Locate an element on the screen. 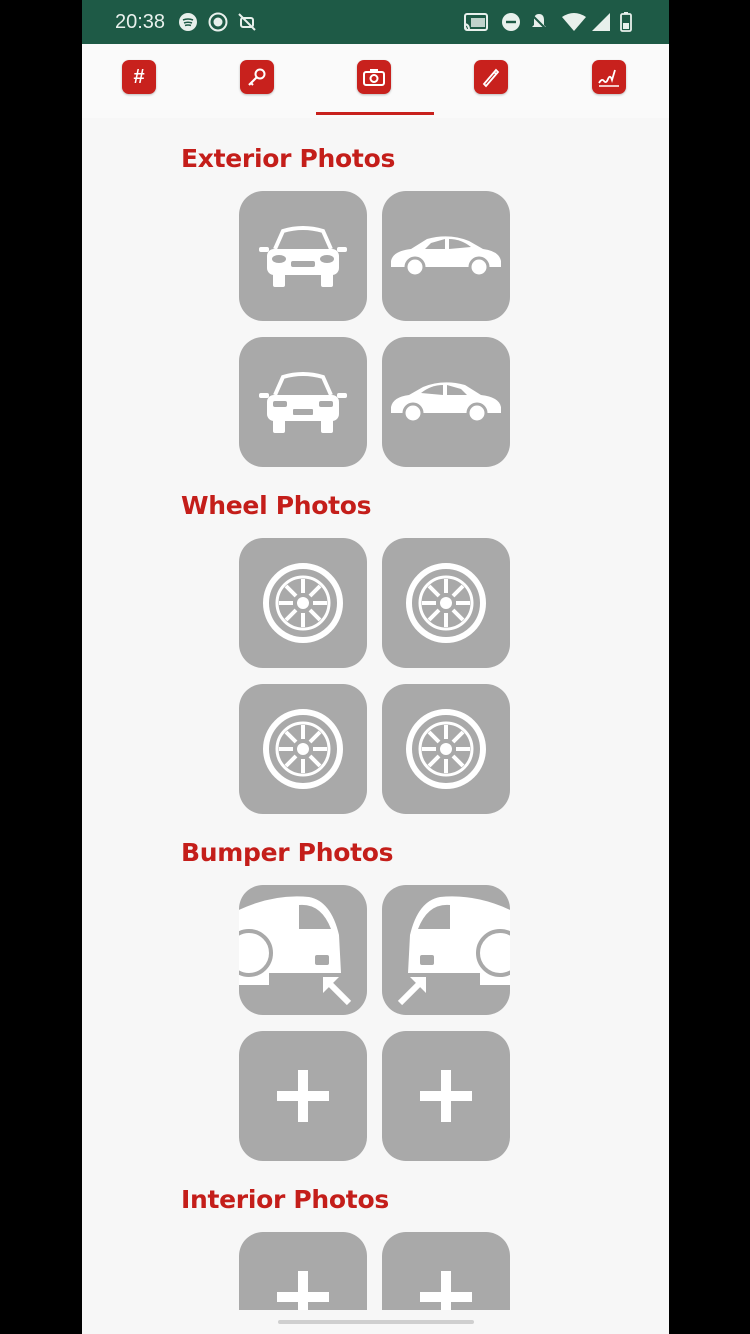 The width and height of the screenshot is (750, 1334). key-icon is located at coordinates (257, 77).